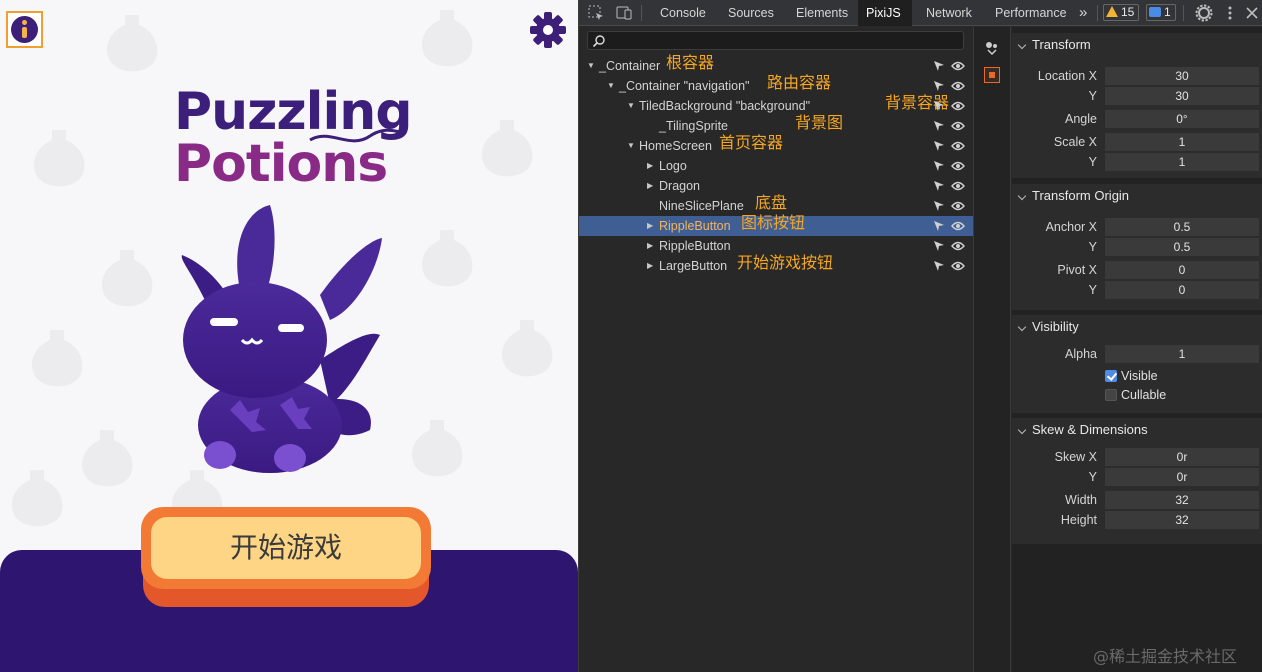 The height and width of the screenshot is (672, 1262). Describe the element at coordinates (1182, 270) in the screenshot. I see `pivot-x-field: 0` at that location.